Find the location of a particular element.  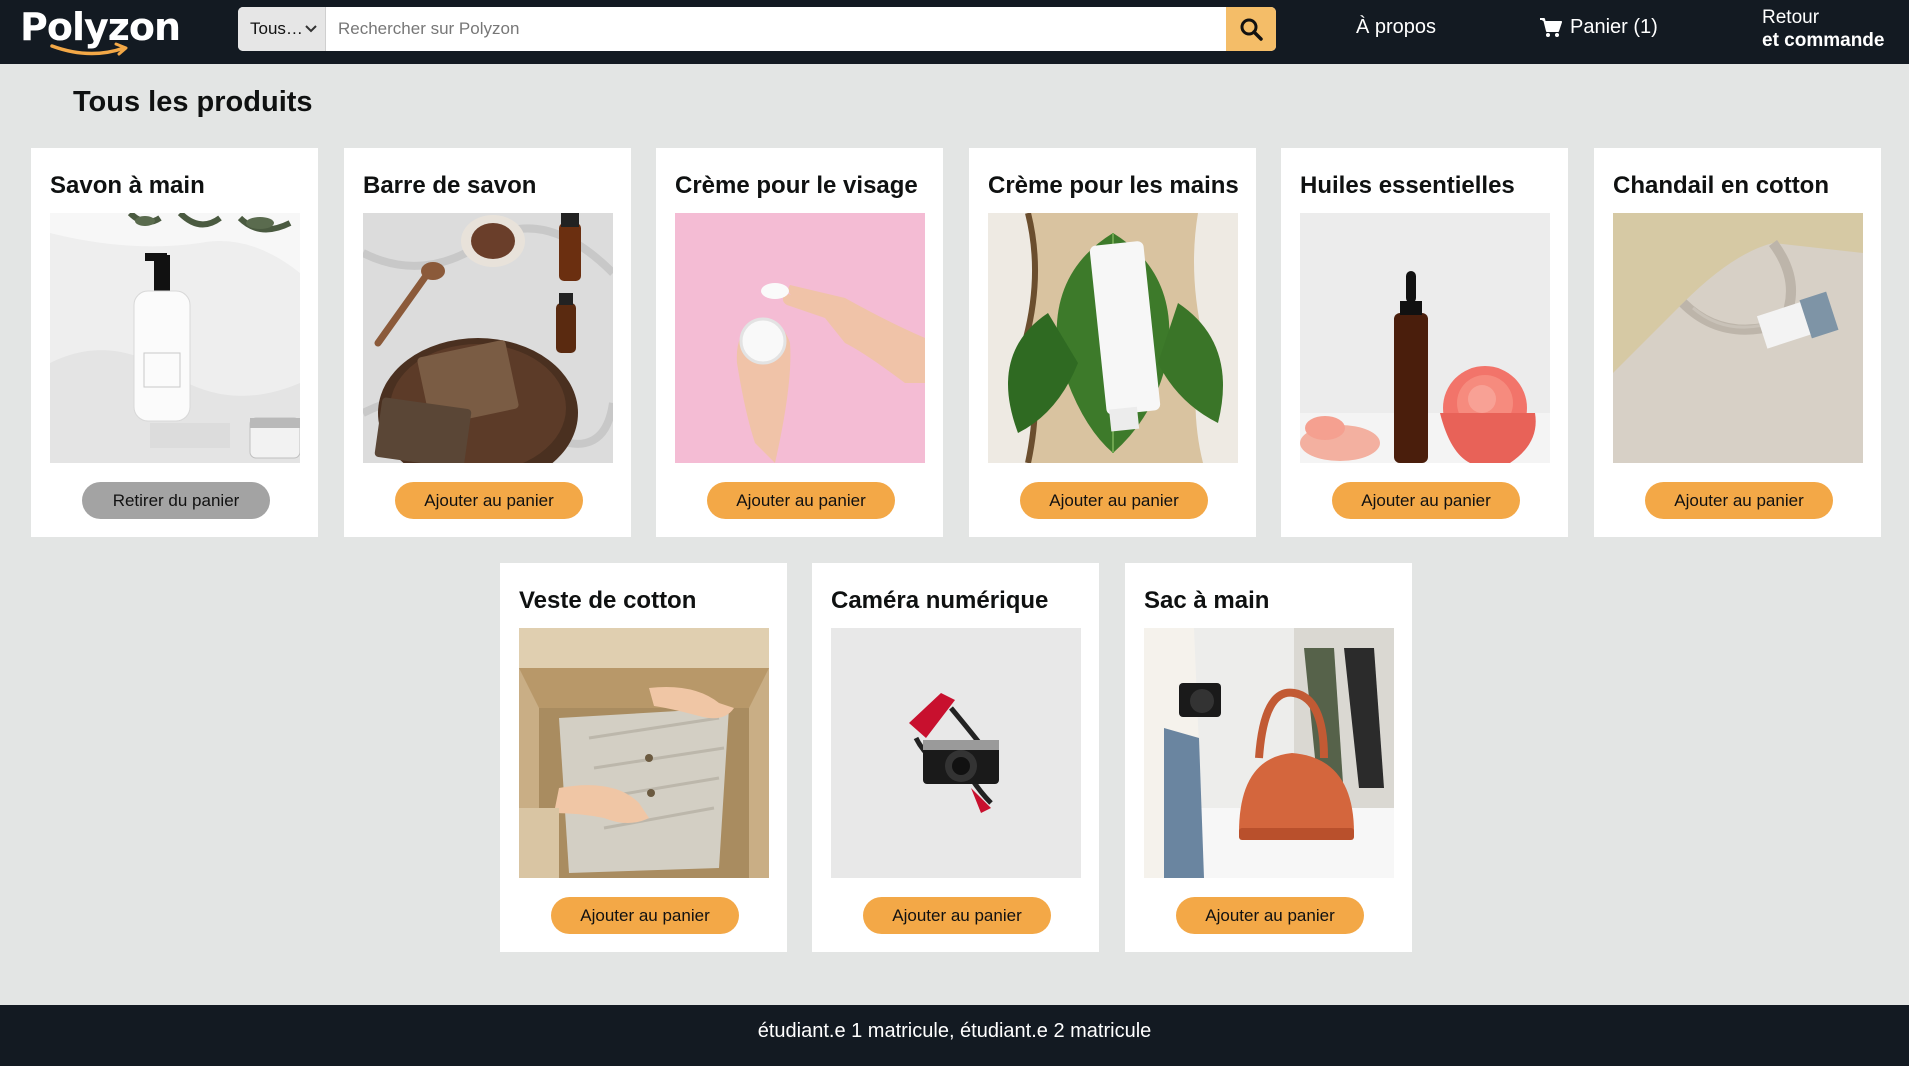

product-title: Chandail en cotton is located at coordinates (1721, 185).